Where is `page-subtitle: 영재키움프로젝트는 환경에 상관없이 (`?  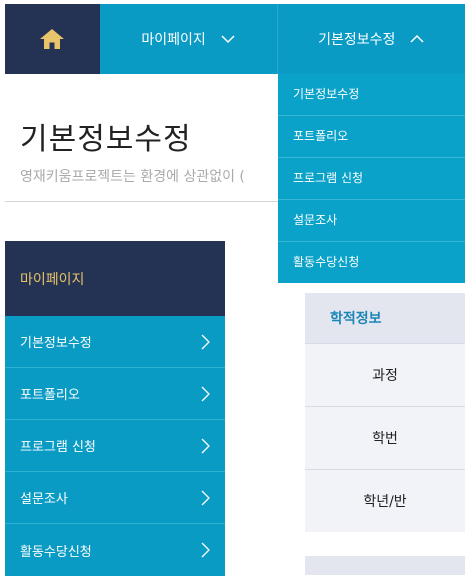
page-subtitle: 영재키움프로젝트는 환경에 상관없이 ( is located at coordinates (132, 177).